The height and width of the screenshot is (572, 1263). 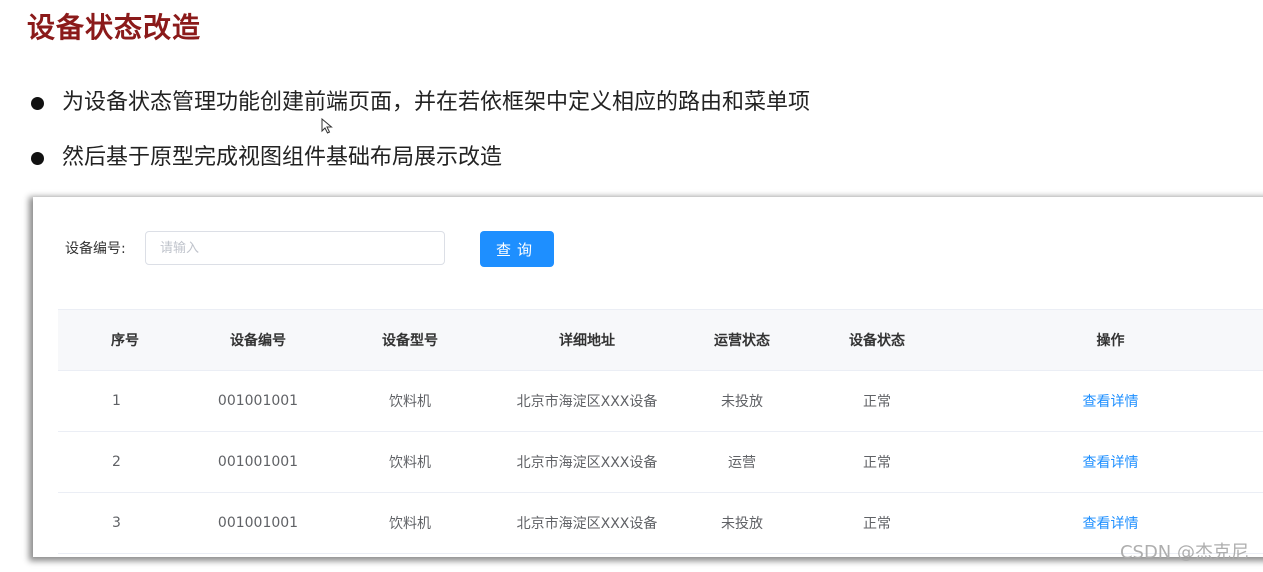 I want to click on table-row: 2 001001001 饮料机 北京市海淀区XXX设备 运营 正常 查看详情, so click(x=660, y=462).